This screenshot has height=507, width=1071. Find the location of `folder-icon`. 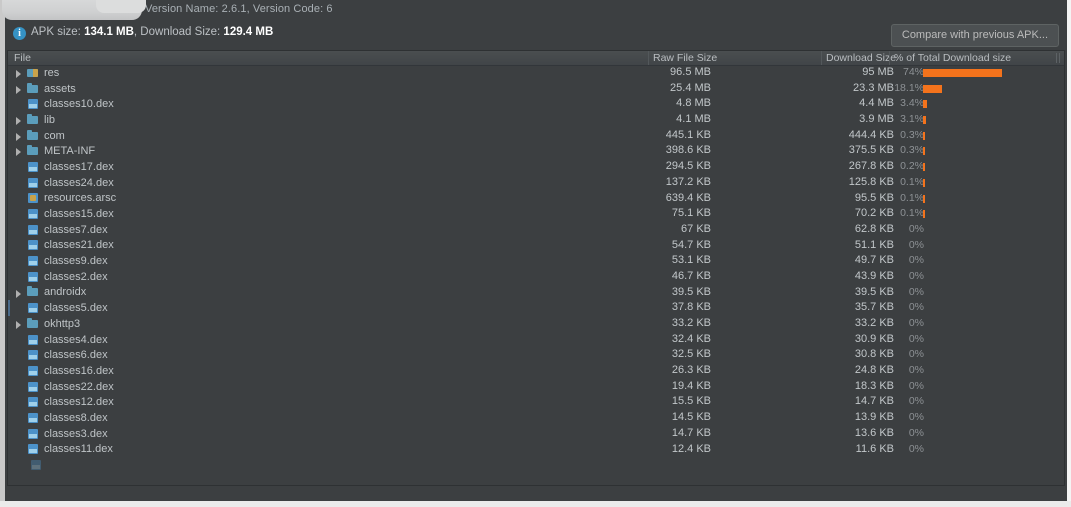

folder-icon is located at coordinates (33, 151).